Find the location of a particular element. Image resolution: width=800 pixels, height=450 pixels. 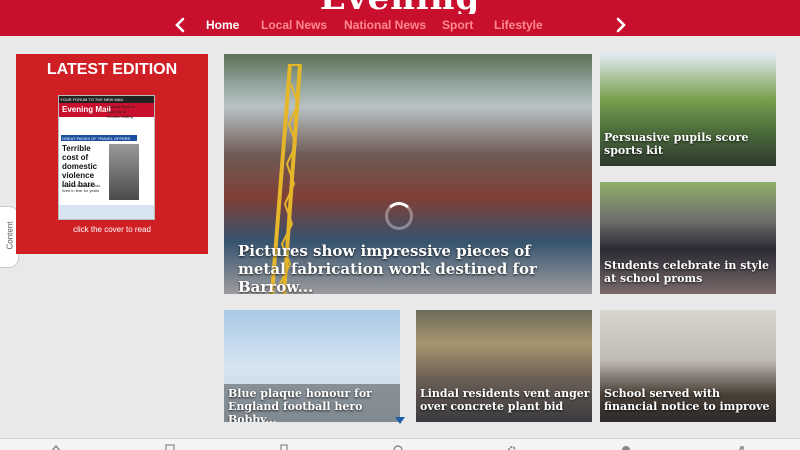

info-icon is located at coordinates (626, 445).